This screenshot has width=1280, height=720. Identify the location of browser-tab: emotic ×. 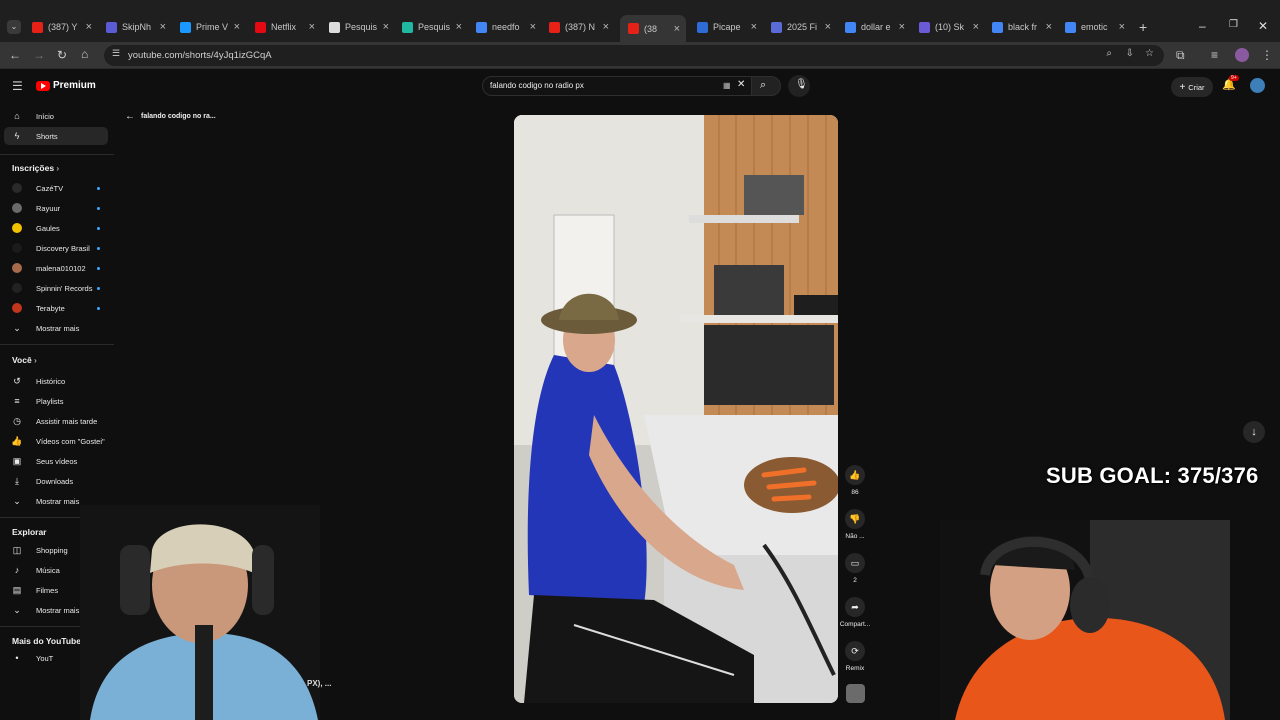
(1095, 27).